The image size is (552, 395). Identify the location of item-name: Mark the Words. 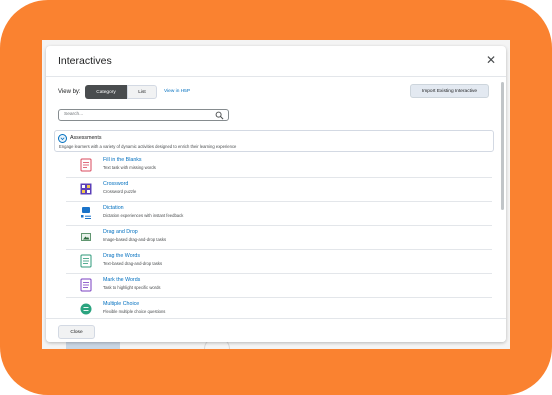
(121, 280).